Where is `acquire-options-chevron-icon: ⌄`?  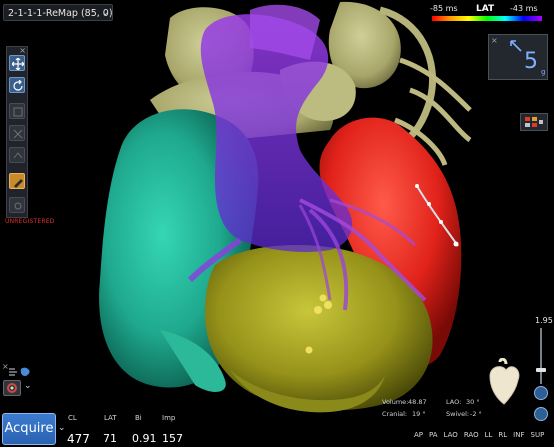 acquire-options-chevron-icon: ⌄ is located at coordinates (62, 428).